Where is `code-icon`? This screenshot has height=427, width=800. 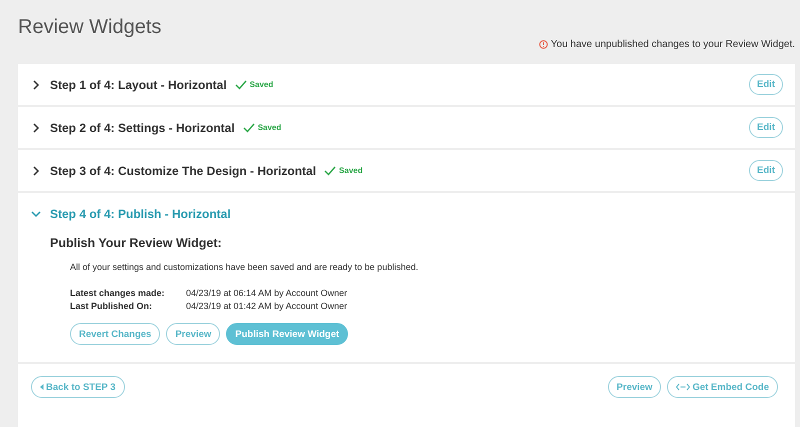
code-icon is located at coordinates (683, 387).